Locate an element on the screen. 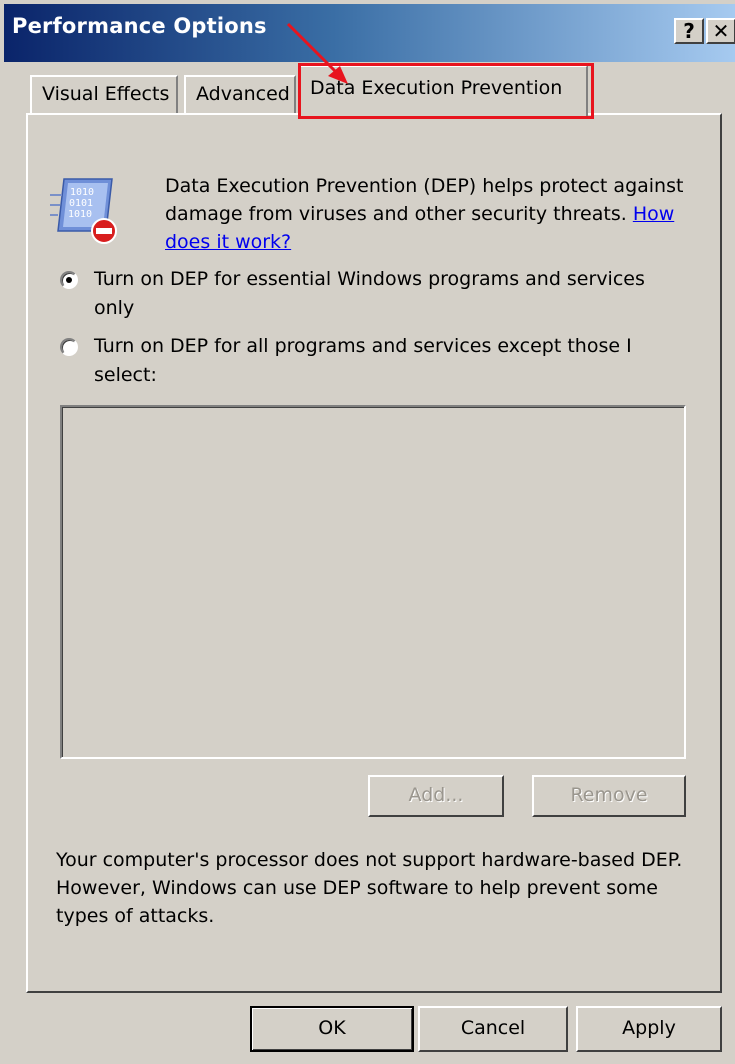  help-button: ? is located at coordinates (689, 31).